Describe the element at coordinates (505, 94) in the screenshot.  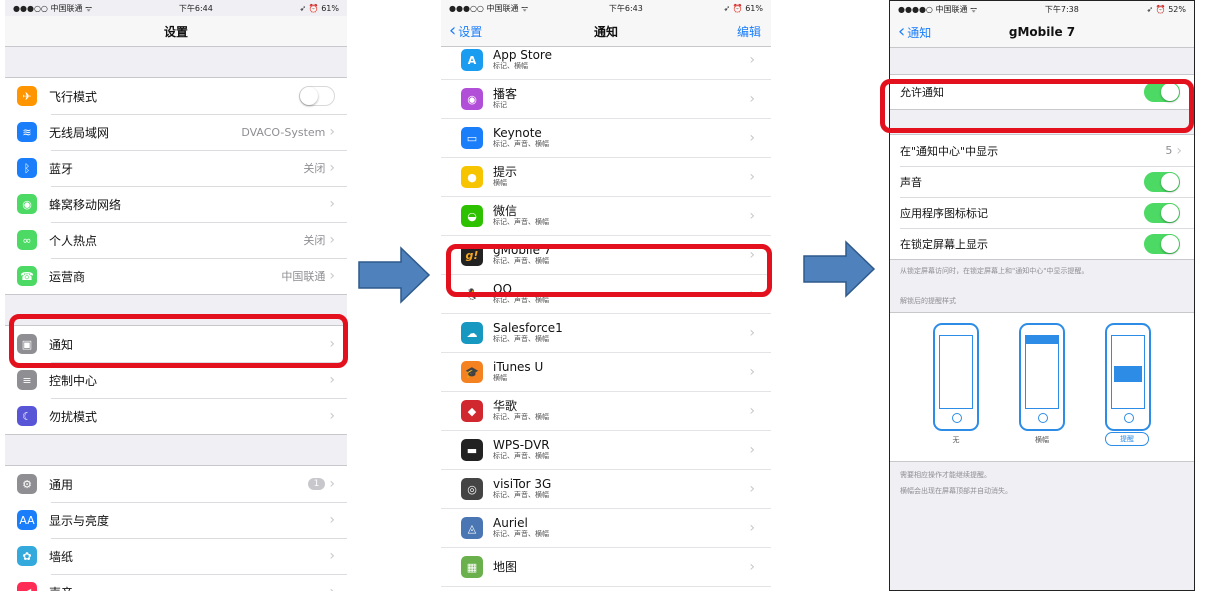
I see `app-name: 播客` at that location.